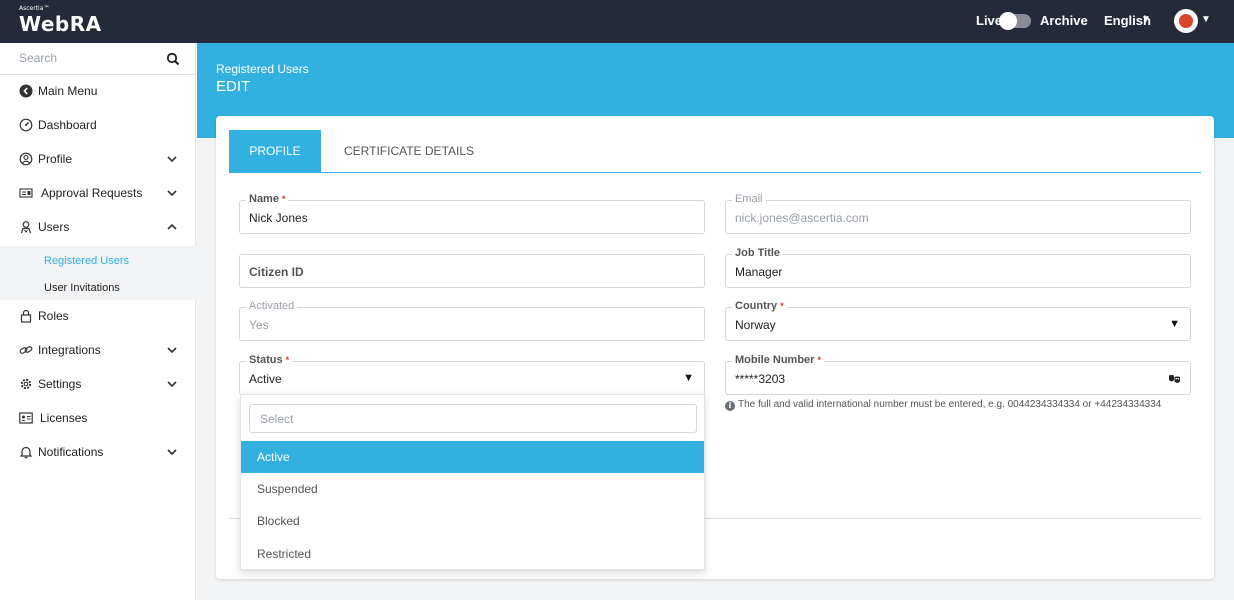 The image size is (1234, 600). I want to click on citizen-id-field: Citizen ID, so click(472, 271).